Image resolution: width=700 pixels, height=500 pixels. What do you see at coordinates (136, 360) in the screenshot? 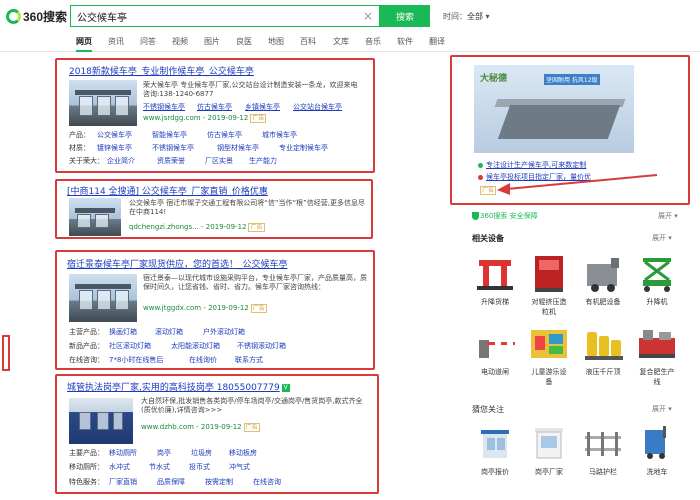
I see `result-row-link: 7*8小时在线售后` at bounding box center [136, 360].